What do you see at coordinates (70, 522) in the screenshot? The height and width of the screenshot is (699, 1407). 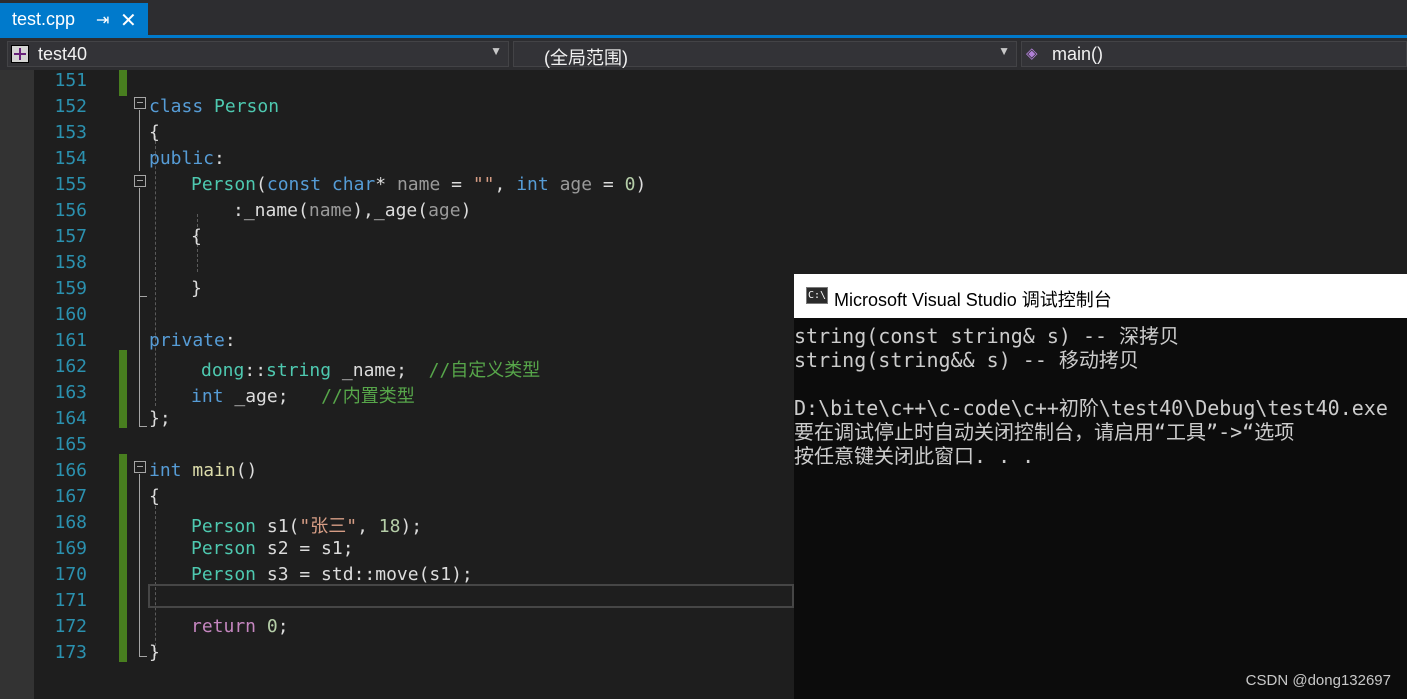 I see `line-number: 168` at bounding box center [70, 522].